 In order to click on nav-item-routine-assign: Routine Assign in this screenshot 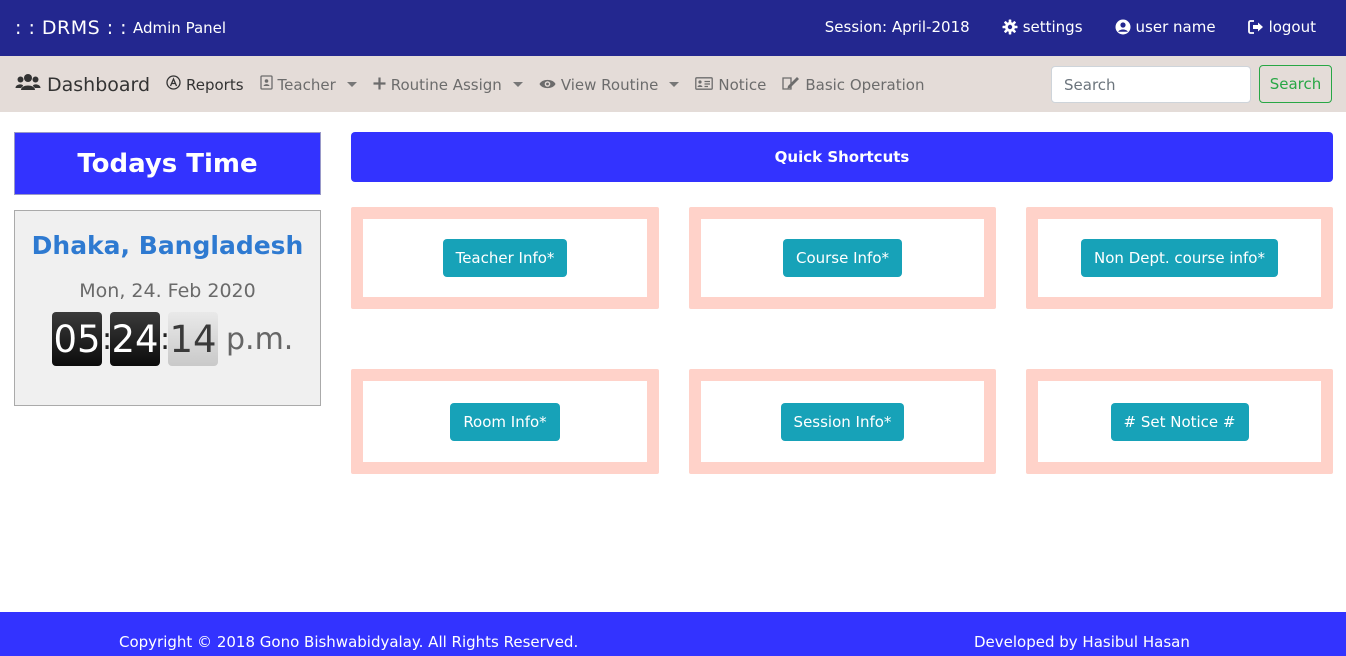, I will do `click(448, 85)`.